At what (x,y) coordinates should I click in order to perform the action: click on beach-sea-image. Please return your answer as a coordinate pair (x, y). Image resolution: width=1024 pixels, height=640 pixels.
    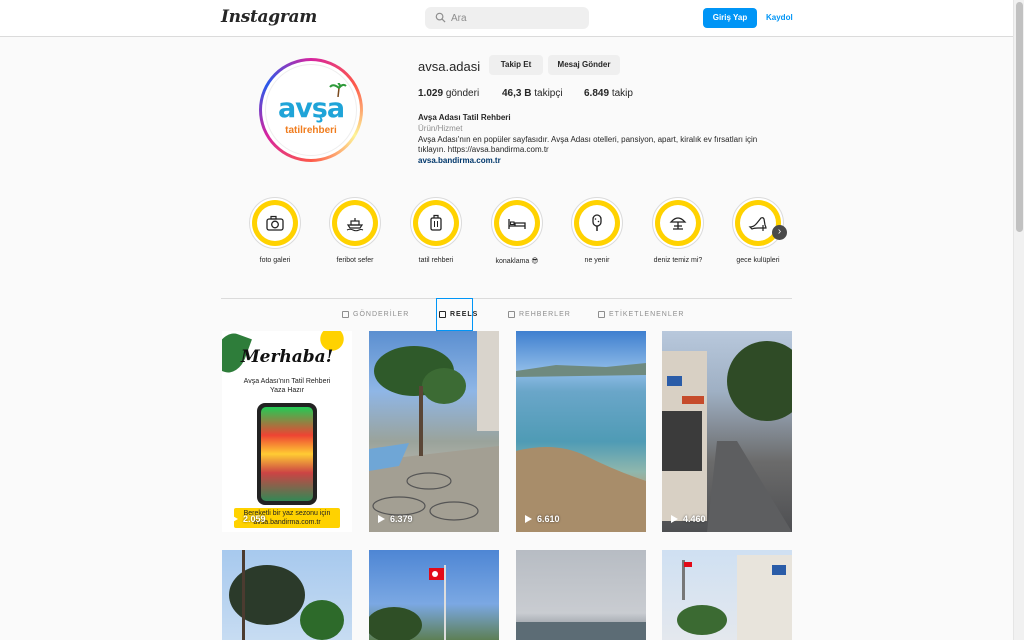
    Looking at the image, I should click on (581, 447).